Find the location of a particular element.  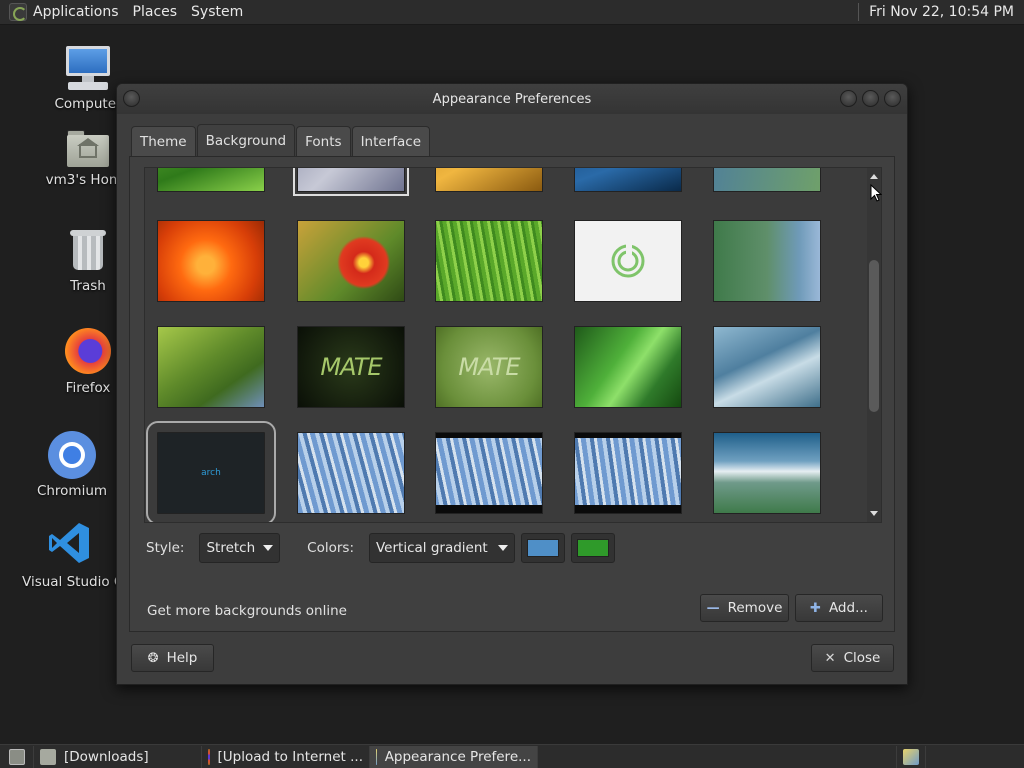

scroll-up-arrow-icon is located at coordinates (874, 176).